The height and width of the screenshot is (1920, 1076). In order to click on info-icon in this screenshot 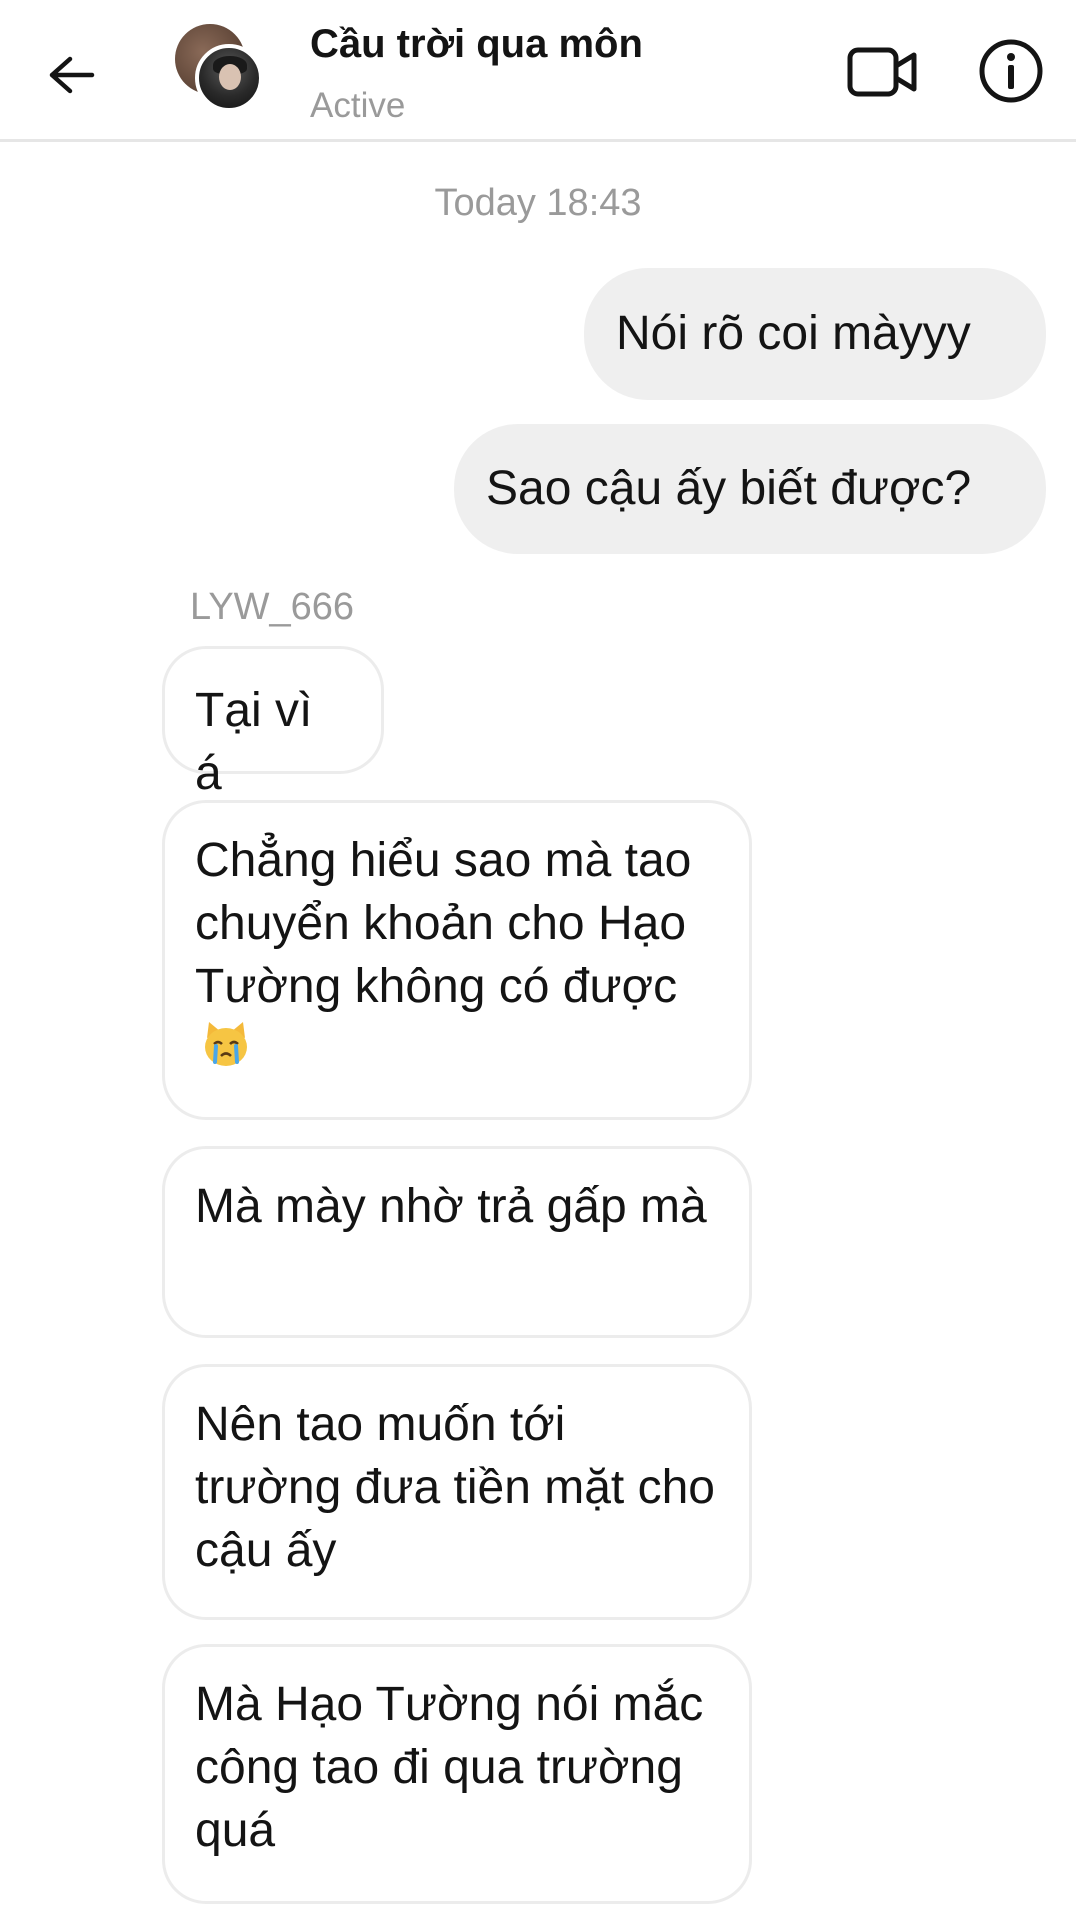, I will do `click(1011, 71)`.